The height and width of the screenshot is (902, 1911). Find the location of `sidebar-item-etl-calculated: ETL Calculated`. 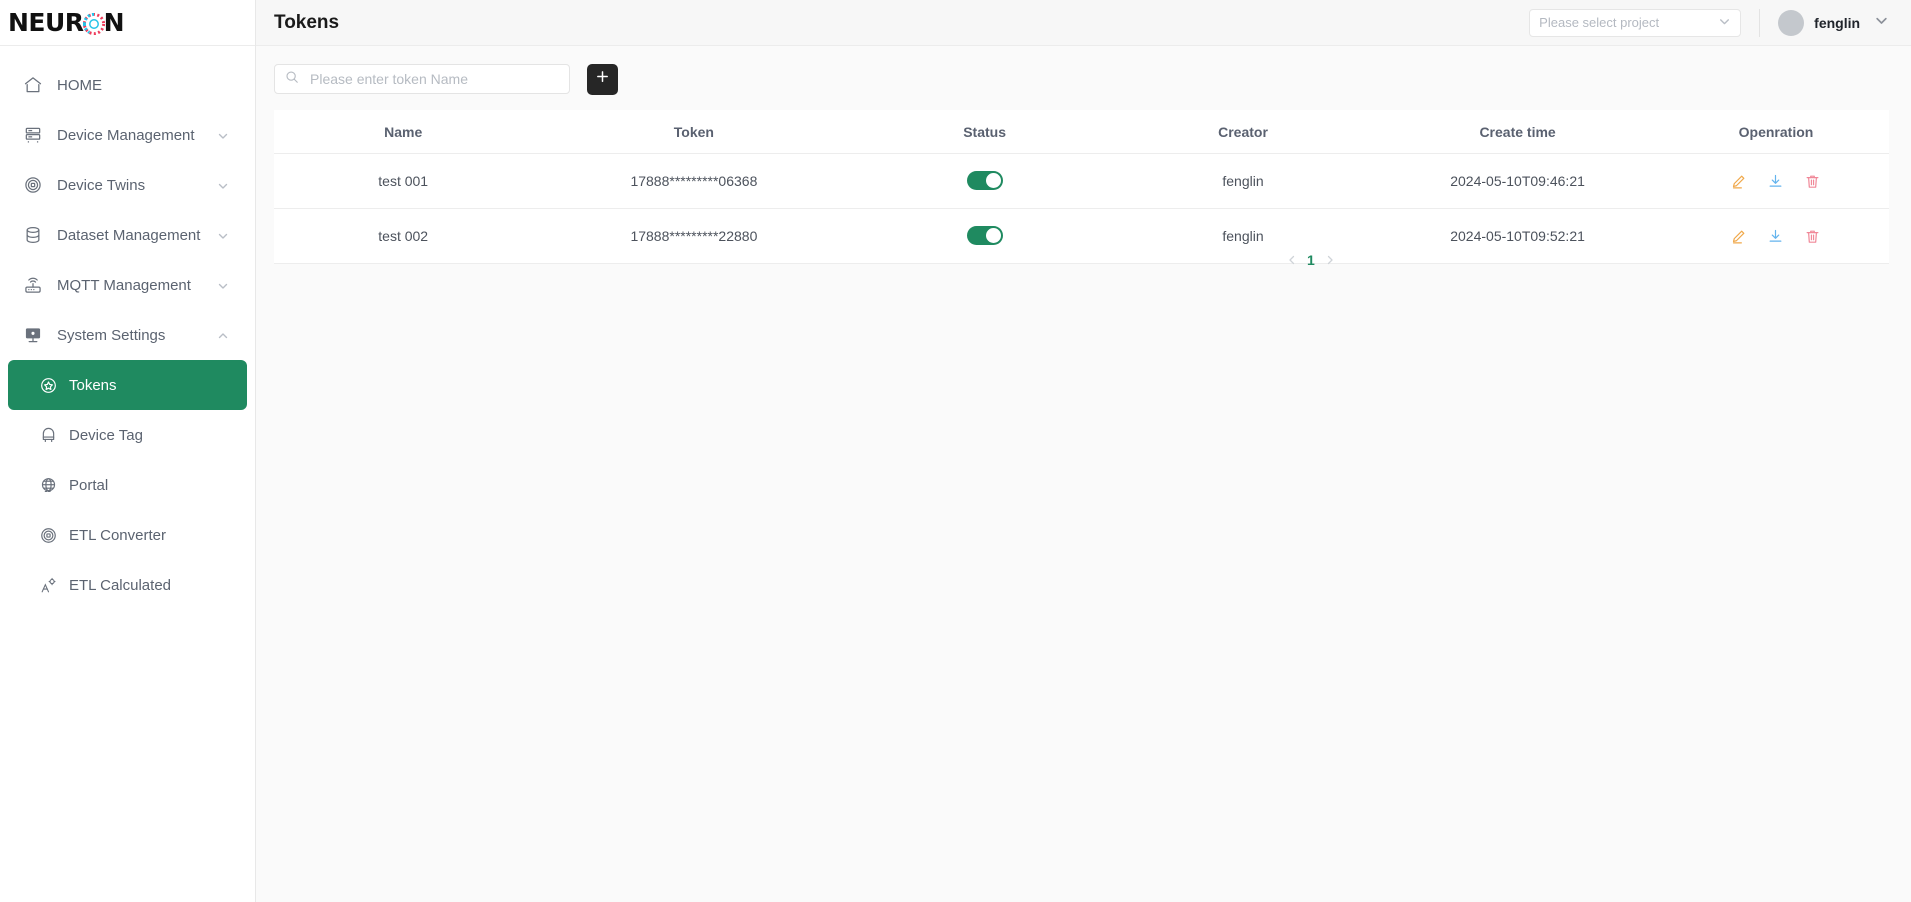

sidebar-item-etl-calculated: ETL Calculated is located at coordinates (127, 585).